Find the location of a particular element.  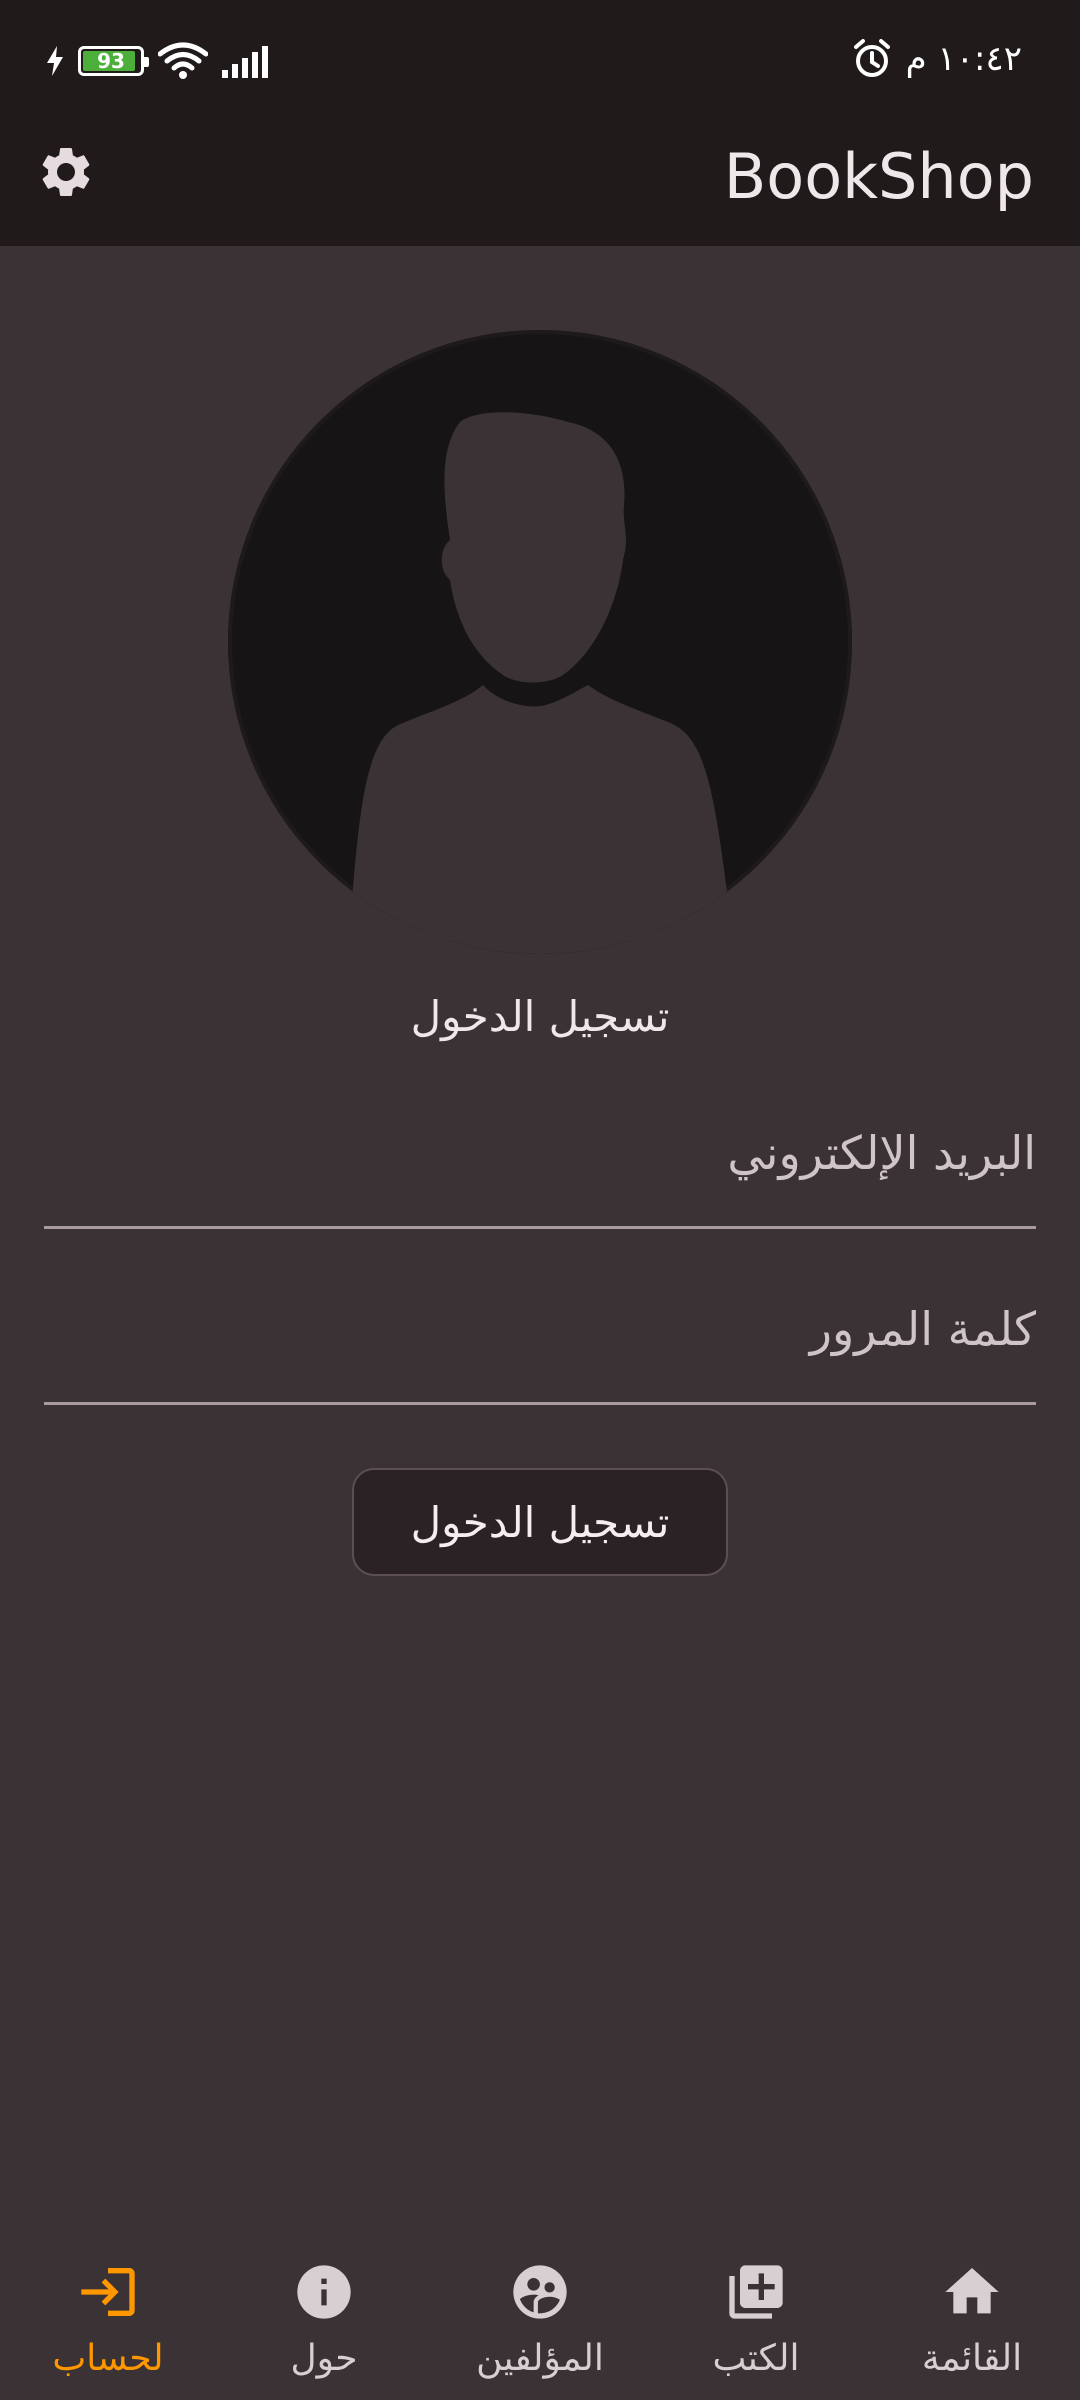

login-caption: تسجيل الدخول is located at coordinates (540, 1016).